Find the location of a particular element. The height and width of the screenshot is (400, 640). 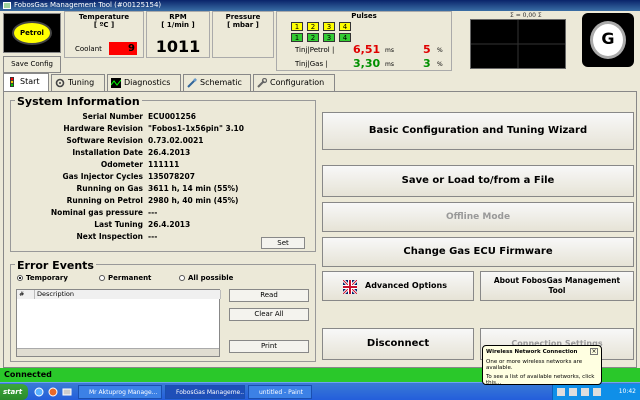

horizontal-scrollbar is located at coordinates (118, 352).